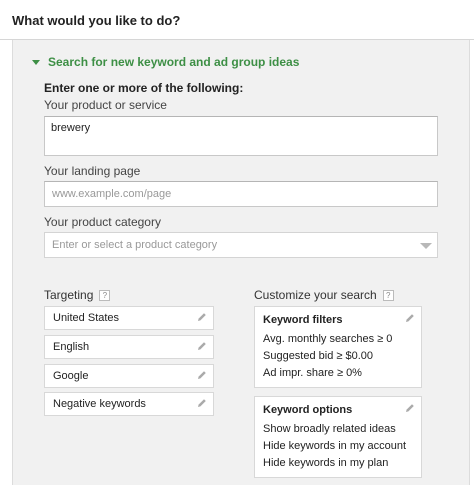  I want to click on product-input-value: brewery, so click(71, 128).